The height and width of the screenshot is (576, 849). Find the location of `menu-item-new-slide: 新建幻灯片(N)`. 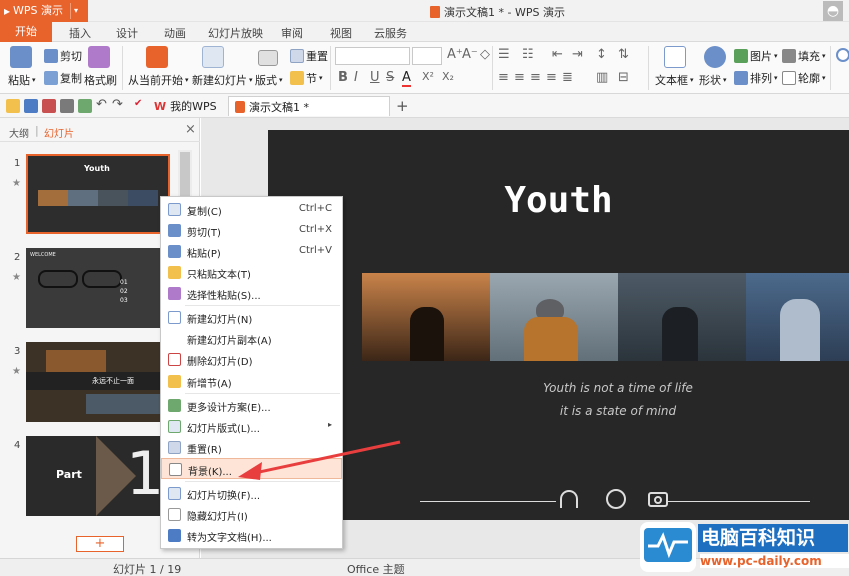

menu-item-new-slide: 新建幻灯片(N) is located at coordinates (251, 317).